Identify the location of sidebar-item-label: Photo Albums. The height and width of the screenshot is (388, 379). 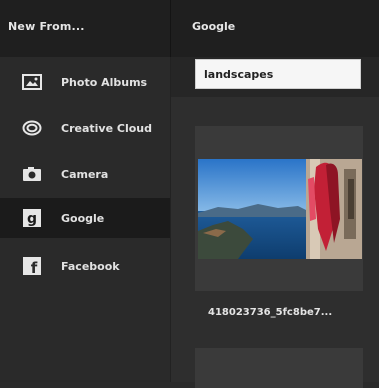
(104, 82).